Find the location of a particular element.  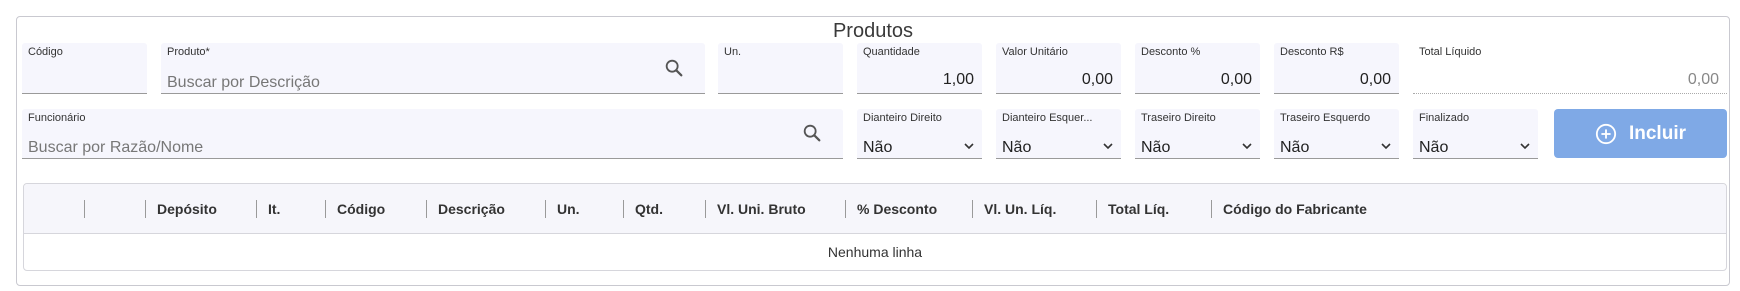

valor-unitario-field: Valor Unitário 0,00 is located at coordinates (1058, 68).